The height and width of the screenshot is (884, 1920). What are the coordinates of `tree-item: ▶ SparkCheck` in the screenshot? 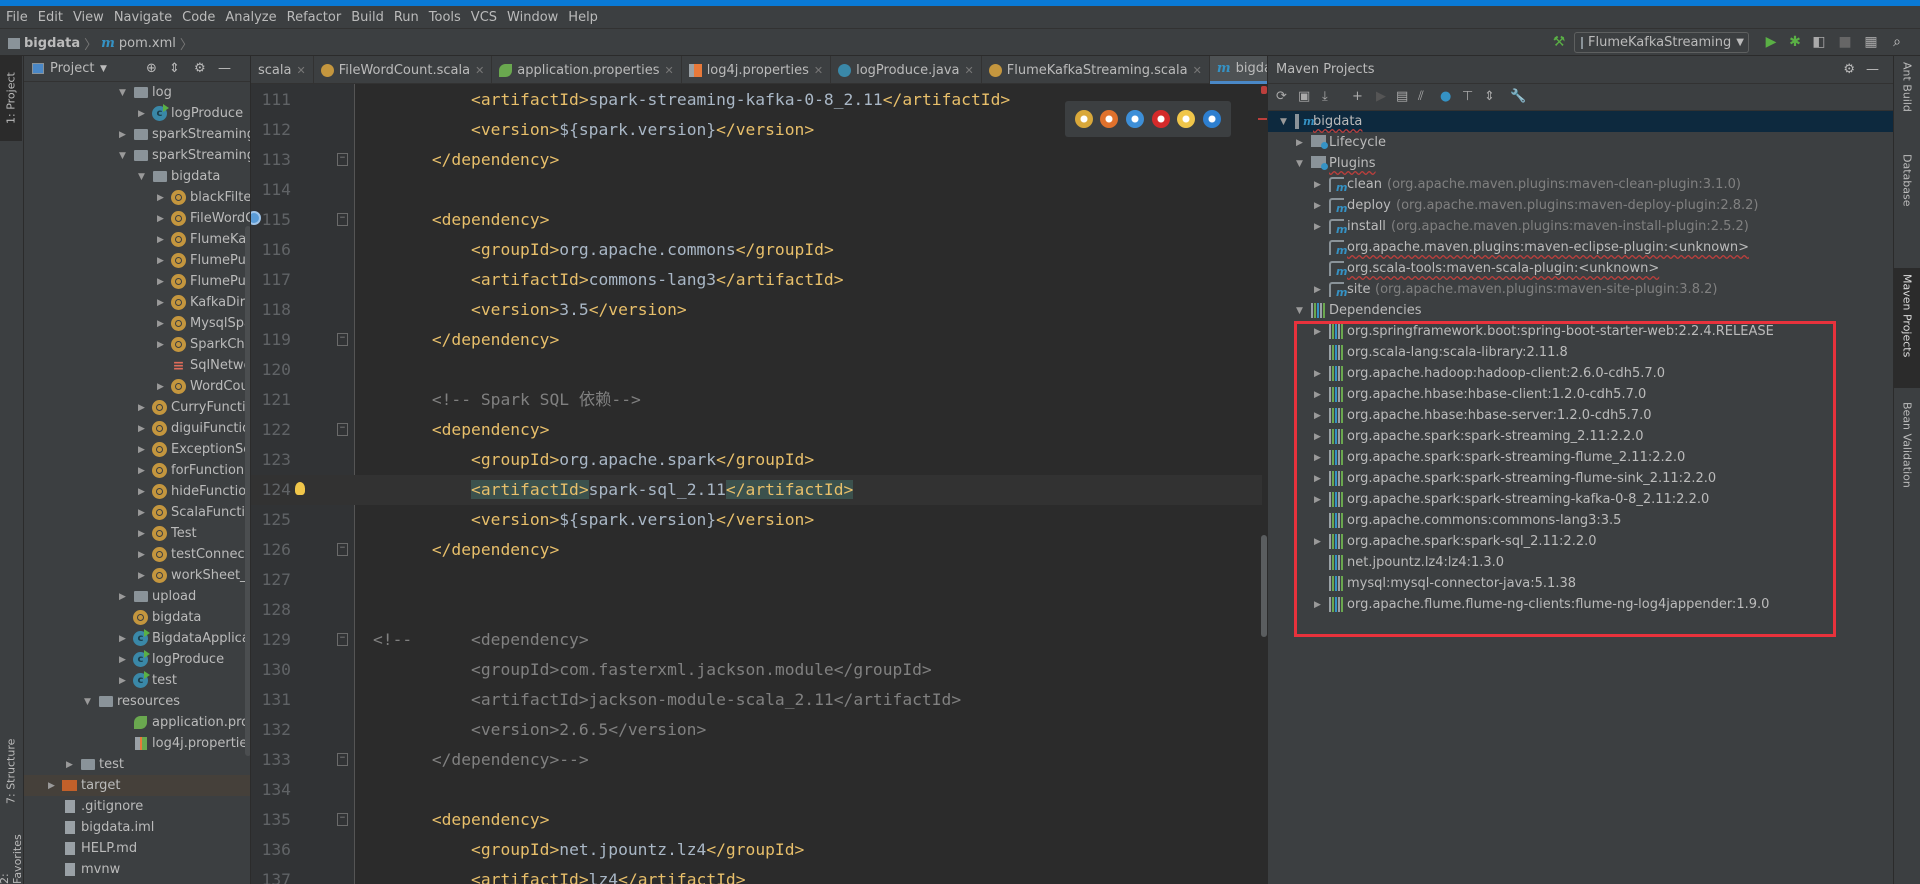 It's located at (137, 344).